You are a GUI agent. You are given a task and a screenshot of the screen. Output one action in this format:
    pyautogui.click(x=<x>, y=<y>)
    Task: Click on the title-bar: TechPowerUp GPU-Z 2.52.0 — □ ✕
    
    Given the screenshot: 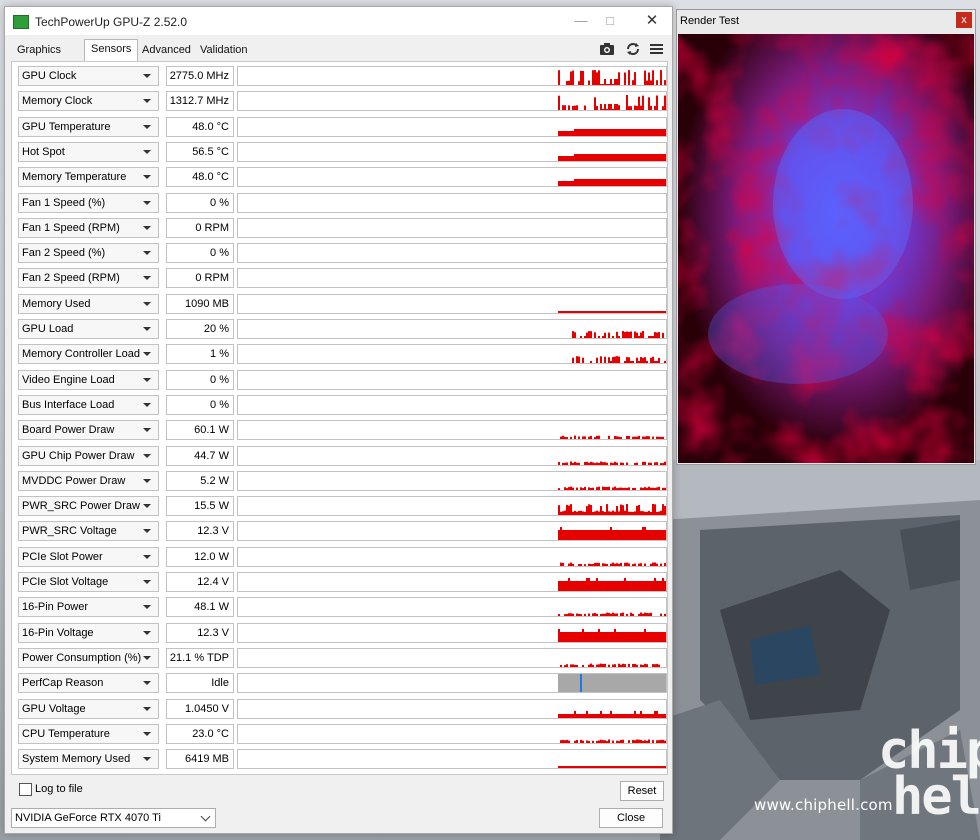 What is the action you would take?
    pyautogui.click(x=338, y=21)
    